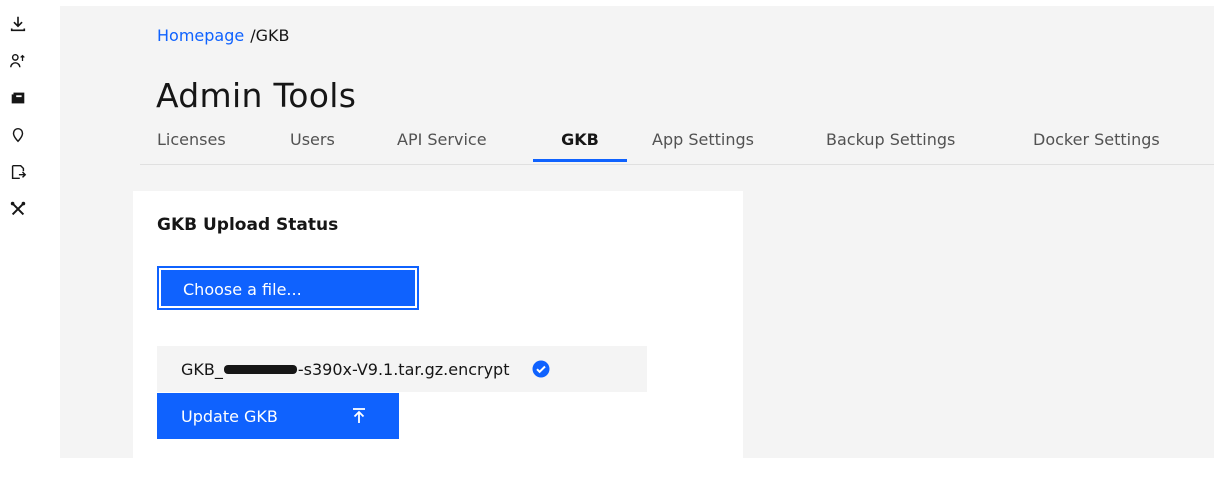 This screenshot has height=486, width=1214. What do you see at coordinates (703, 143) in the screenshot?
I see `tab-app-settings: App Settings` at bounding box center [703, 143].